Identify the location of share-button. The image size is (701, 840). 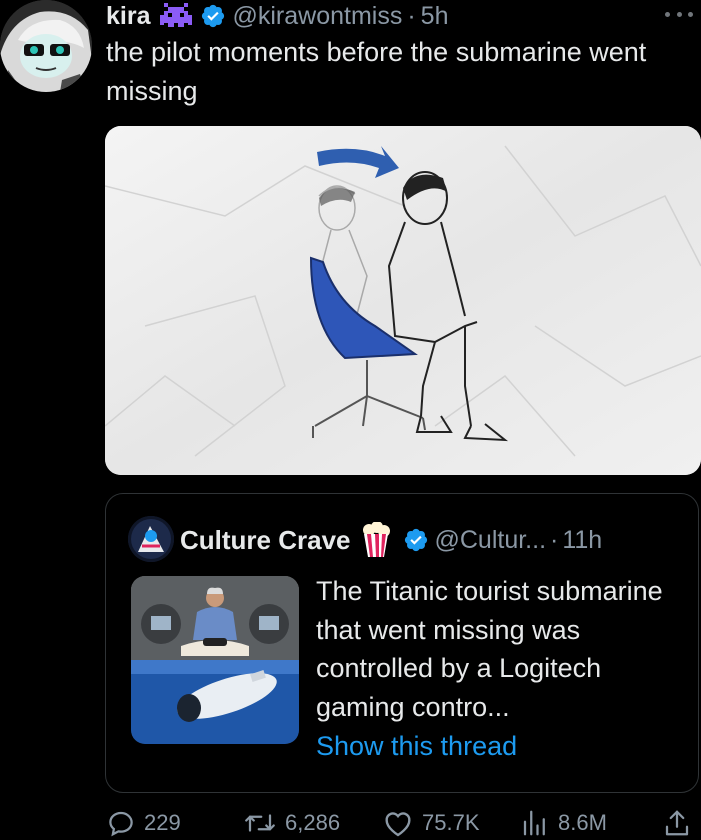
(677, 823).